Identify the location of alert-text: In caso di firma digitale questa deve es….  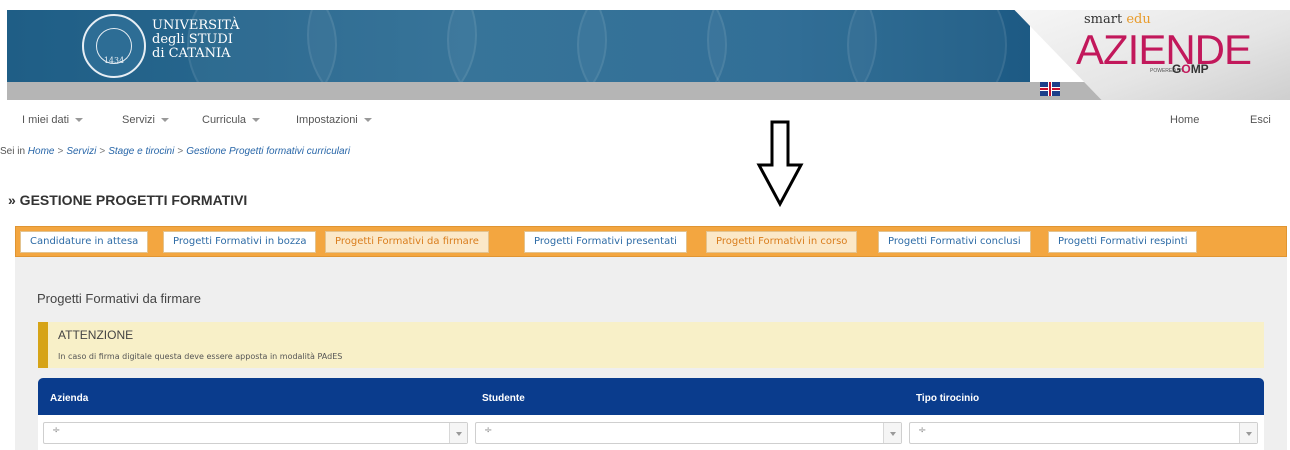
(200, 356).